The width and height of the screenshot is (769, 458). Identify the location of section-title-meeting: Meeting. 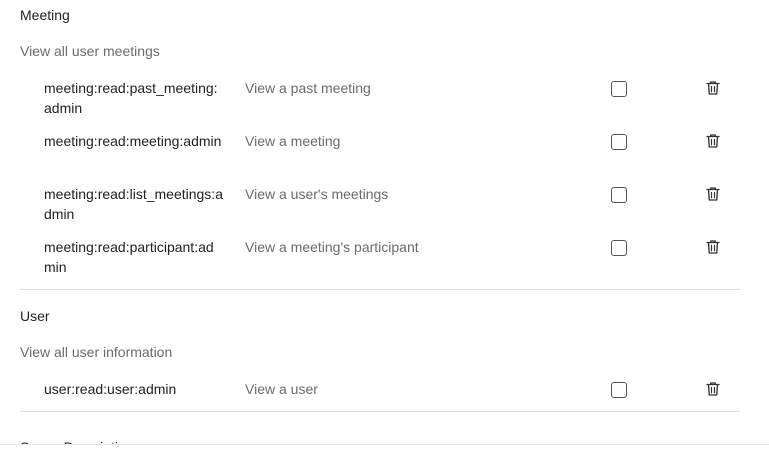
(45, 15).